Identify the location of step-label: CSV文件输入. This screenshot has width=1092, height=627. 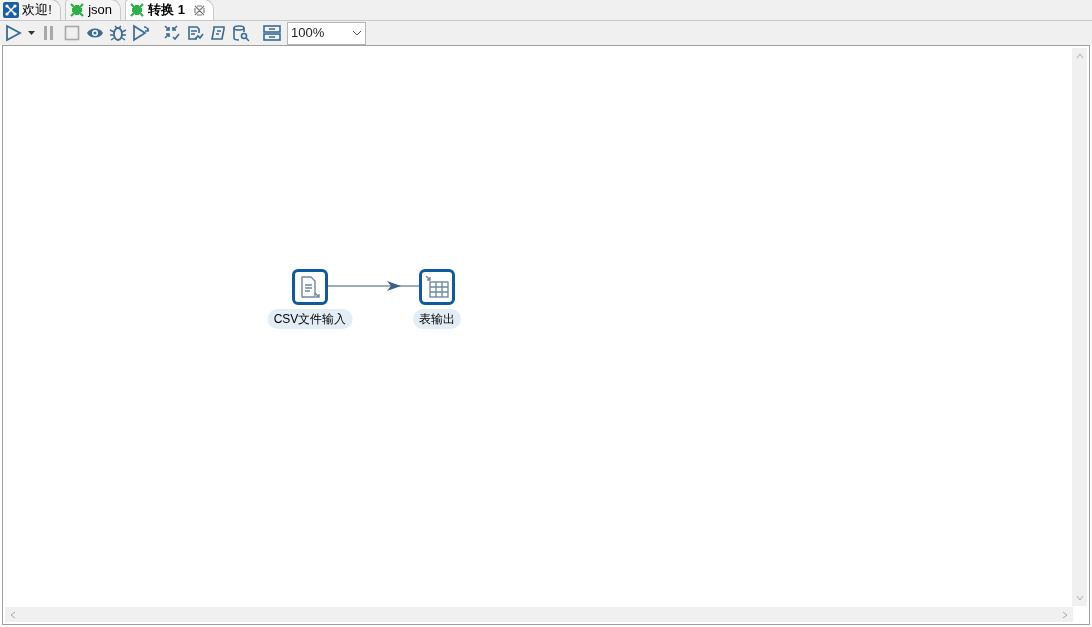
(310, 319).